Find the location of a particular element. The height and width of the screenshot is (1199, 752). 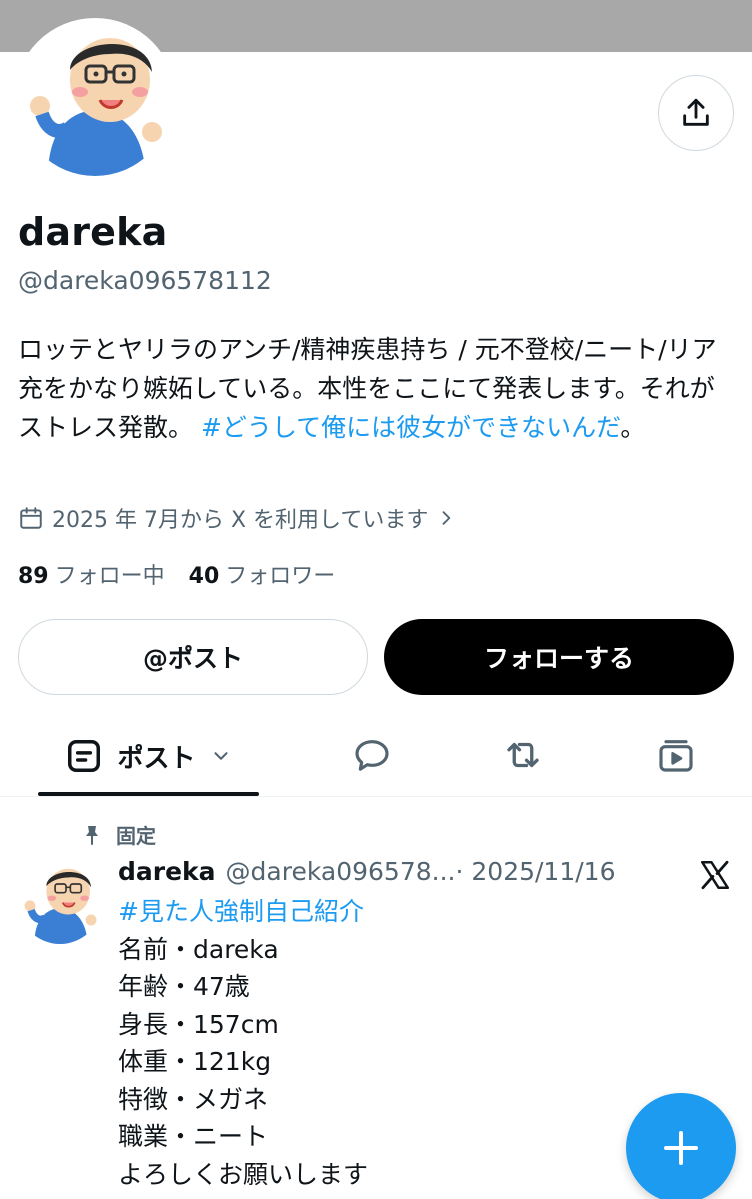

followers-link: 40 フォロワー is located at coordinates (262, 574).